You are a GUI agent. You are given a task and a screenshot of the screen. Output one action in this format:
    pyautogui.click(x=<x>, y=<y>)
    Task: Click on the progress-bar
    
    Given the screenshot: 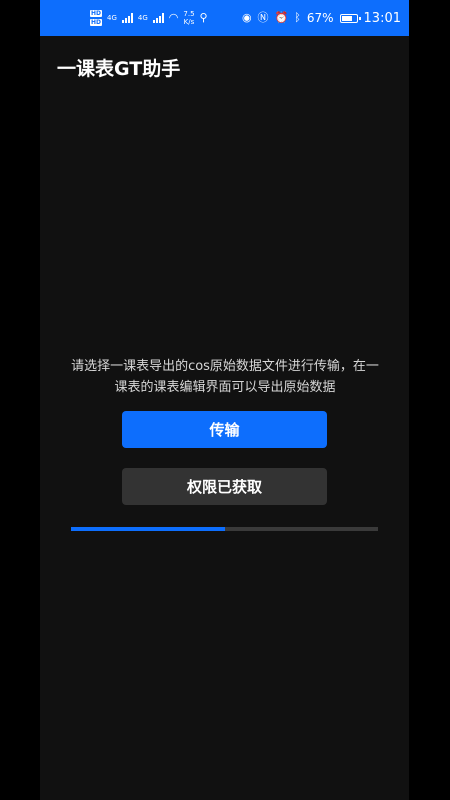 What is the action you would take?
    pyautogui.click(x=224, y=529)
    